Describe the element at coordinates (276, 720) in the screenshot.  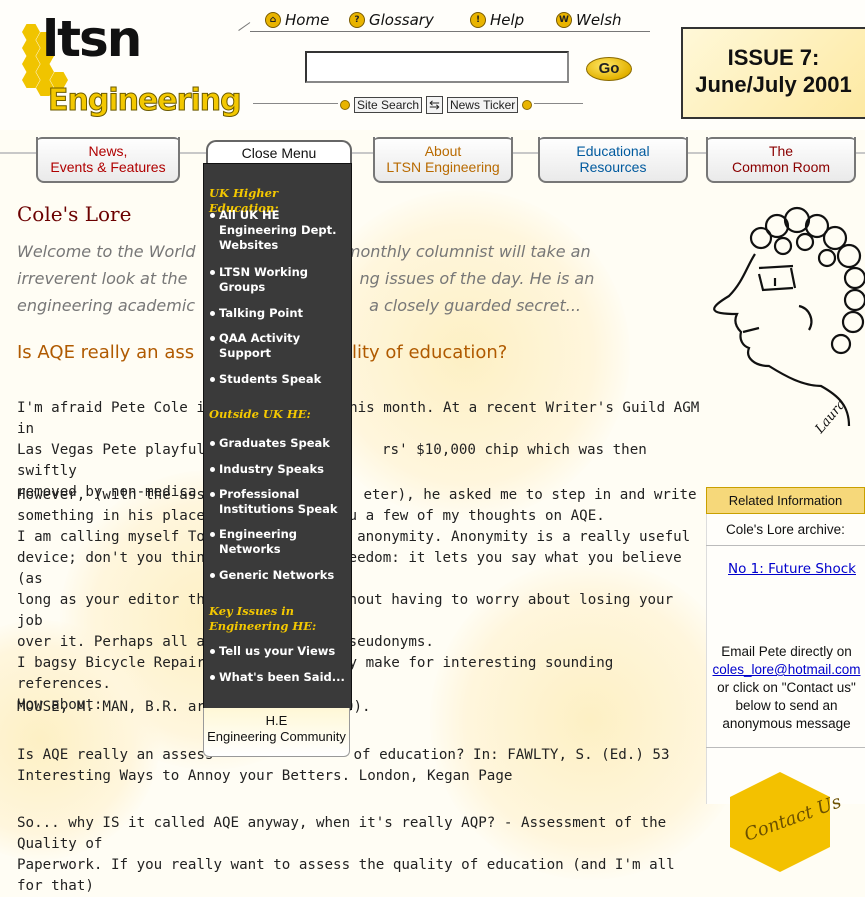
I see `community-tab-line1: H.E` at that location.